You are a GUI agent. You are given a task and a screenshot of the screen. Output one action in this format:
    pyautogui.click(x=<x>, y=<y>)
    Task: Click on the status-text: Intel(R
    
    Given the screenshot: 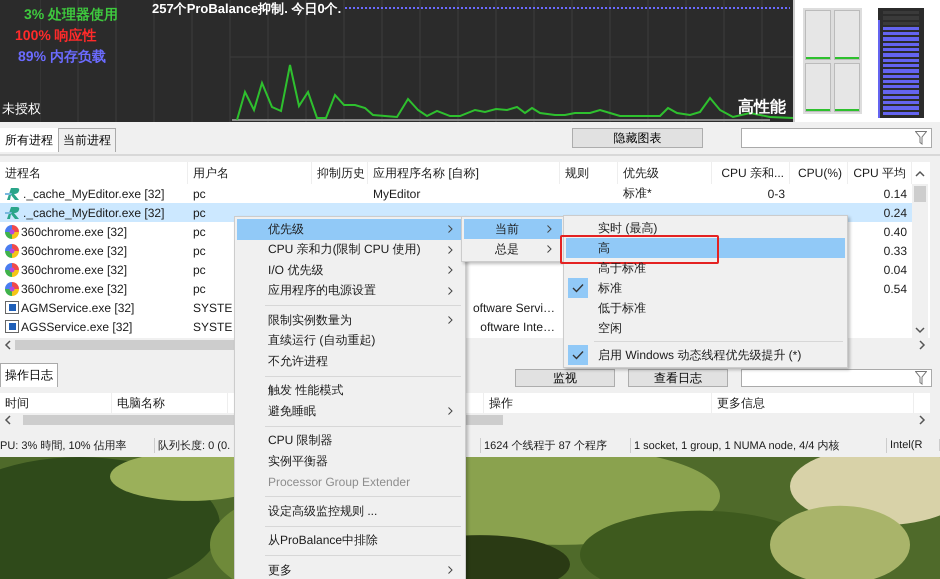 What is the action you would take?
    pyautogui.click(x=906, y=445)
    